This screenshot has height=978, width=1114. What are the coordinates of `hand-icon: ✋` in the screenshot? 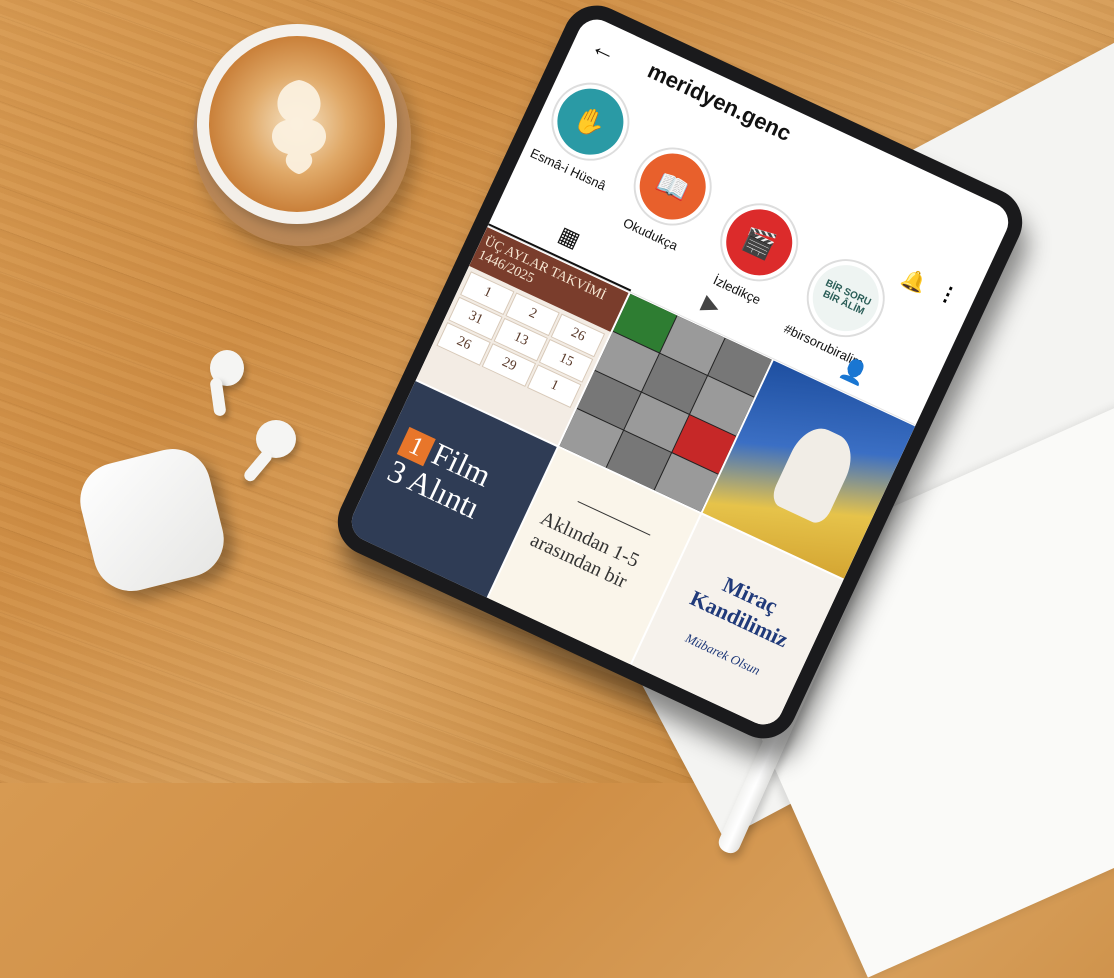 It's located at (590, 121).